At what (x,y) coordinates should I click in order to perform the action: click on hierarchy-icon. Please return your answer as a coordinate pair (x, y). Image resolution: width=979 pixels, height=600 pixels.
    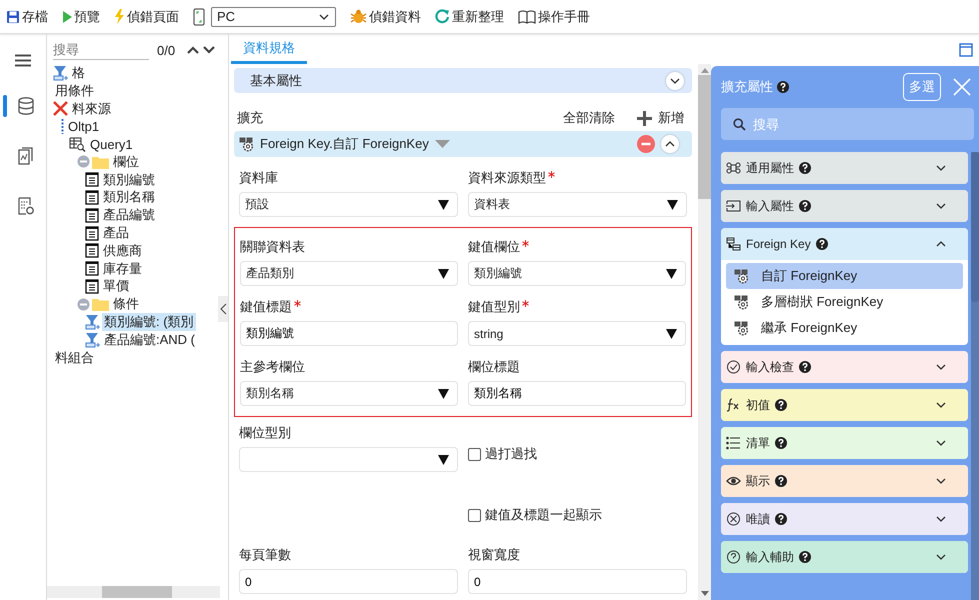
    Looking at the image, I should click on (733, 244).